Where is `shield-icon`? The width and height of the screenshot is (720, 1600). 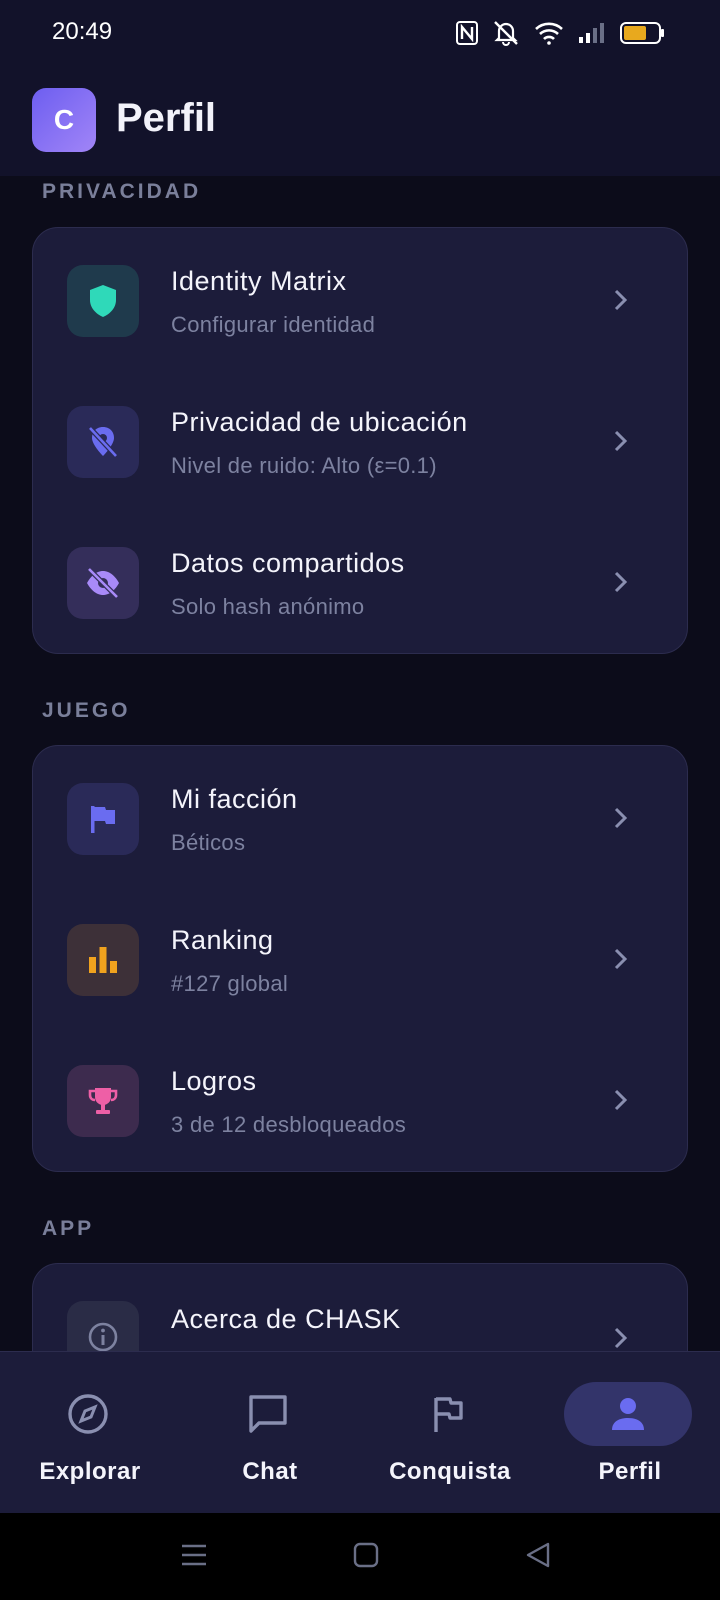
shield-icon is located at coordinates (103, 301).